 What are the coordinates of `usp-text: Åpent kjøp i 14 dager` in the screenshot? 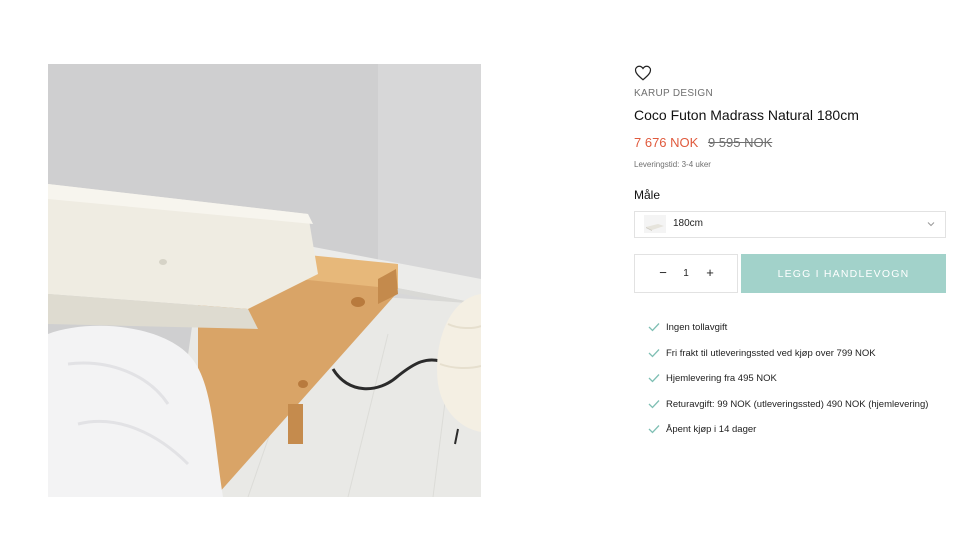 It's located at (711, 429).